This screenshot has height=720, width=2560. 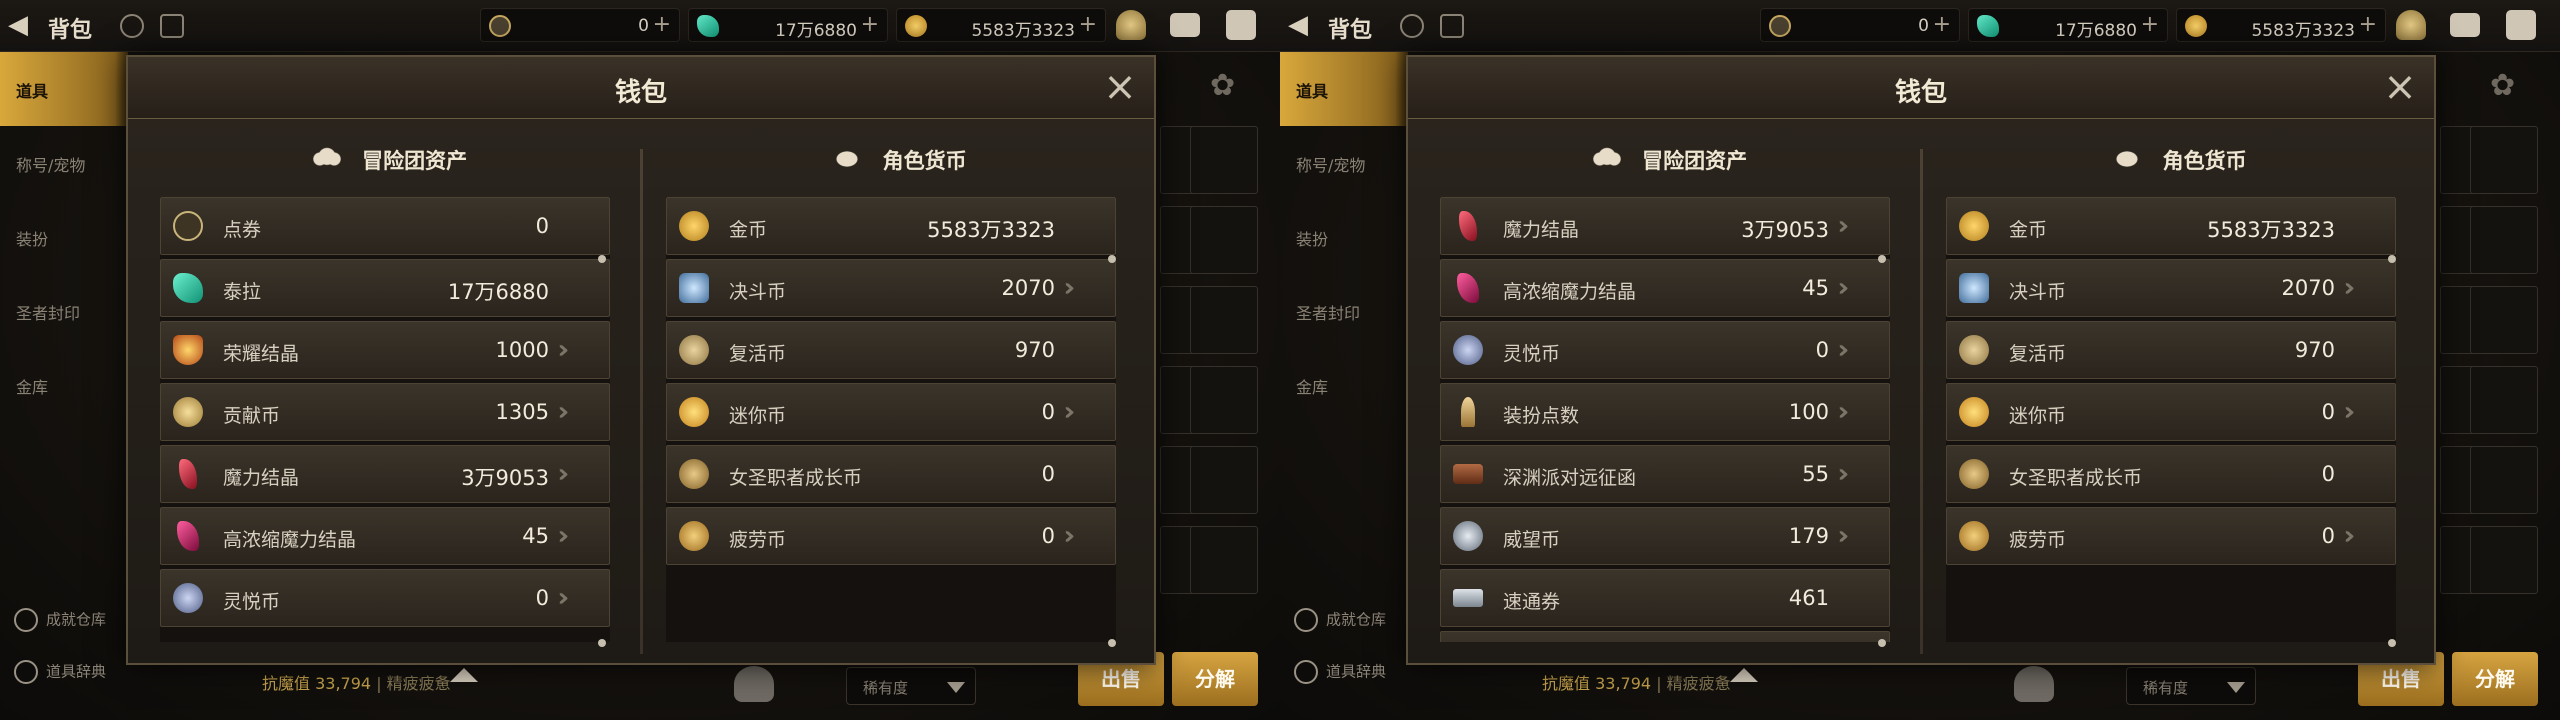 What do you see at coordinates (385, 350) in the screenshot?
I see `list-item: 荣耀结晶 1000 ››` at bounding box center [385, 350].